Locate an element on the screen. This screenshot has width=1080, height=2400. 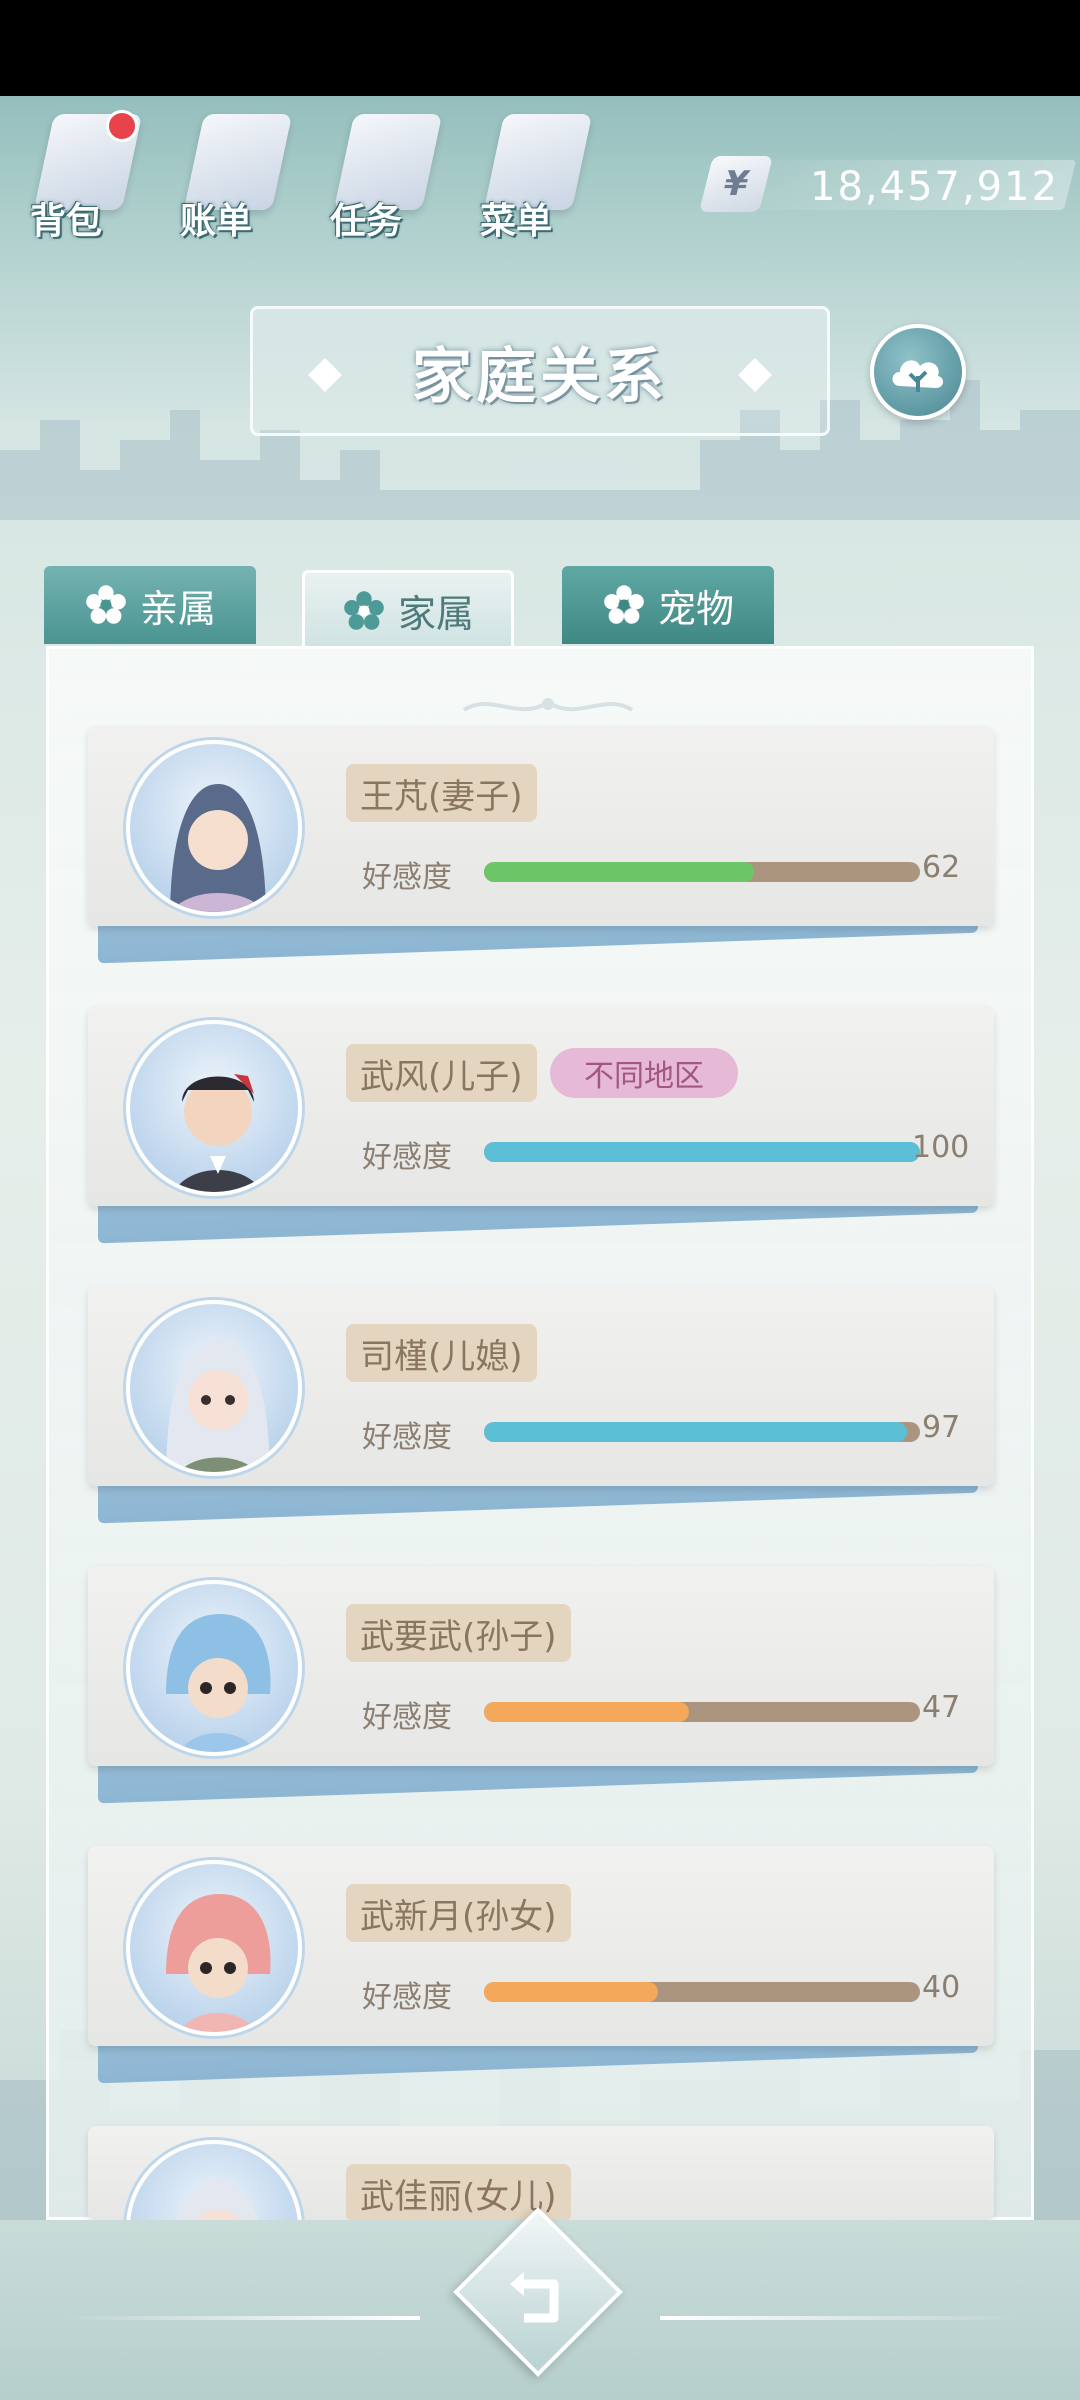
back-arrow-icon is located at coordinates (534, 2297).